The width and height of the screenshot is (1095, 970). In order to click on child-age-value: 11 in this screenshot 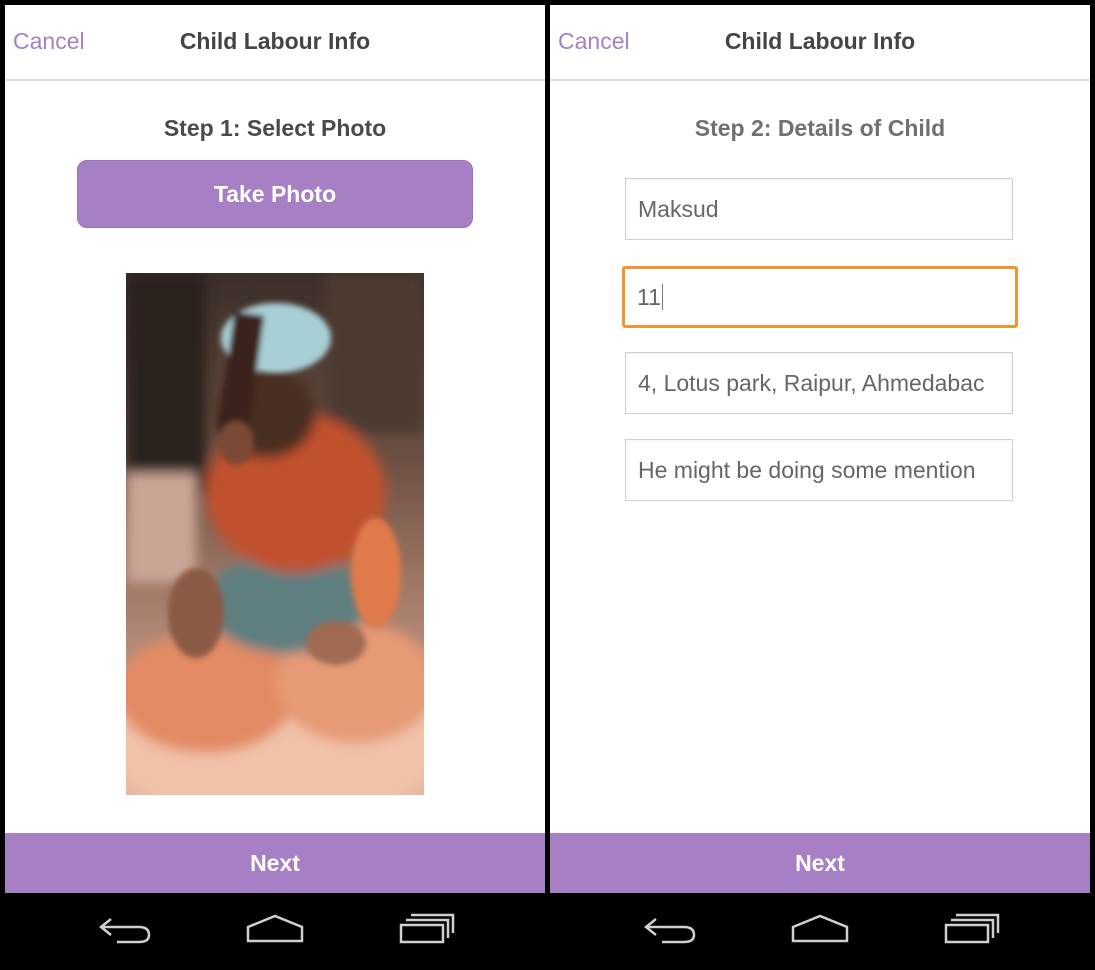, I will do `click(649, 296)`.